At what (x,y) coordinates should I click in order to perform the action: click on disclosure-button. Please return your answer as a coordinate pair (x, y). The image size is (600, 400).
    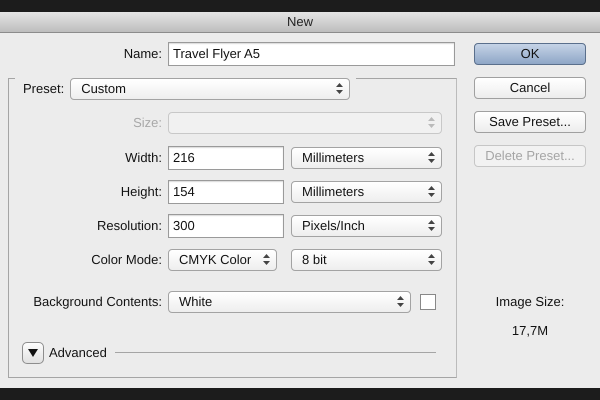
    Looking at the image, I should click on (33, 353).